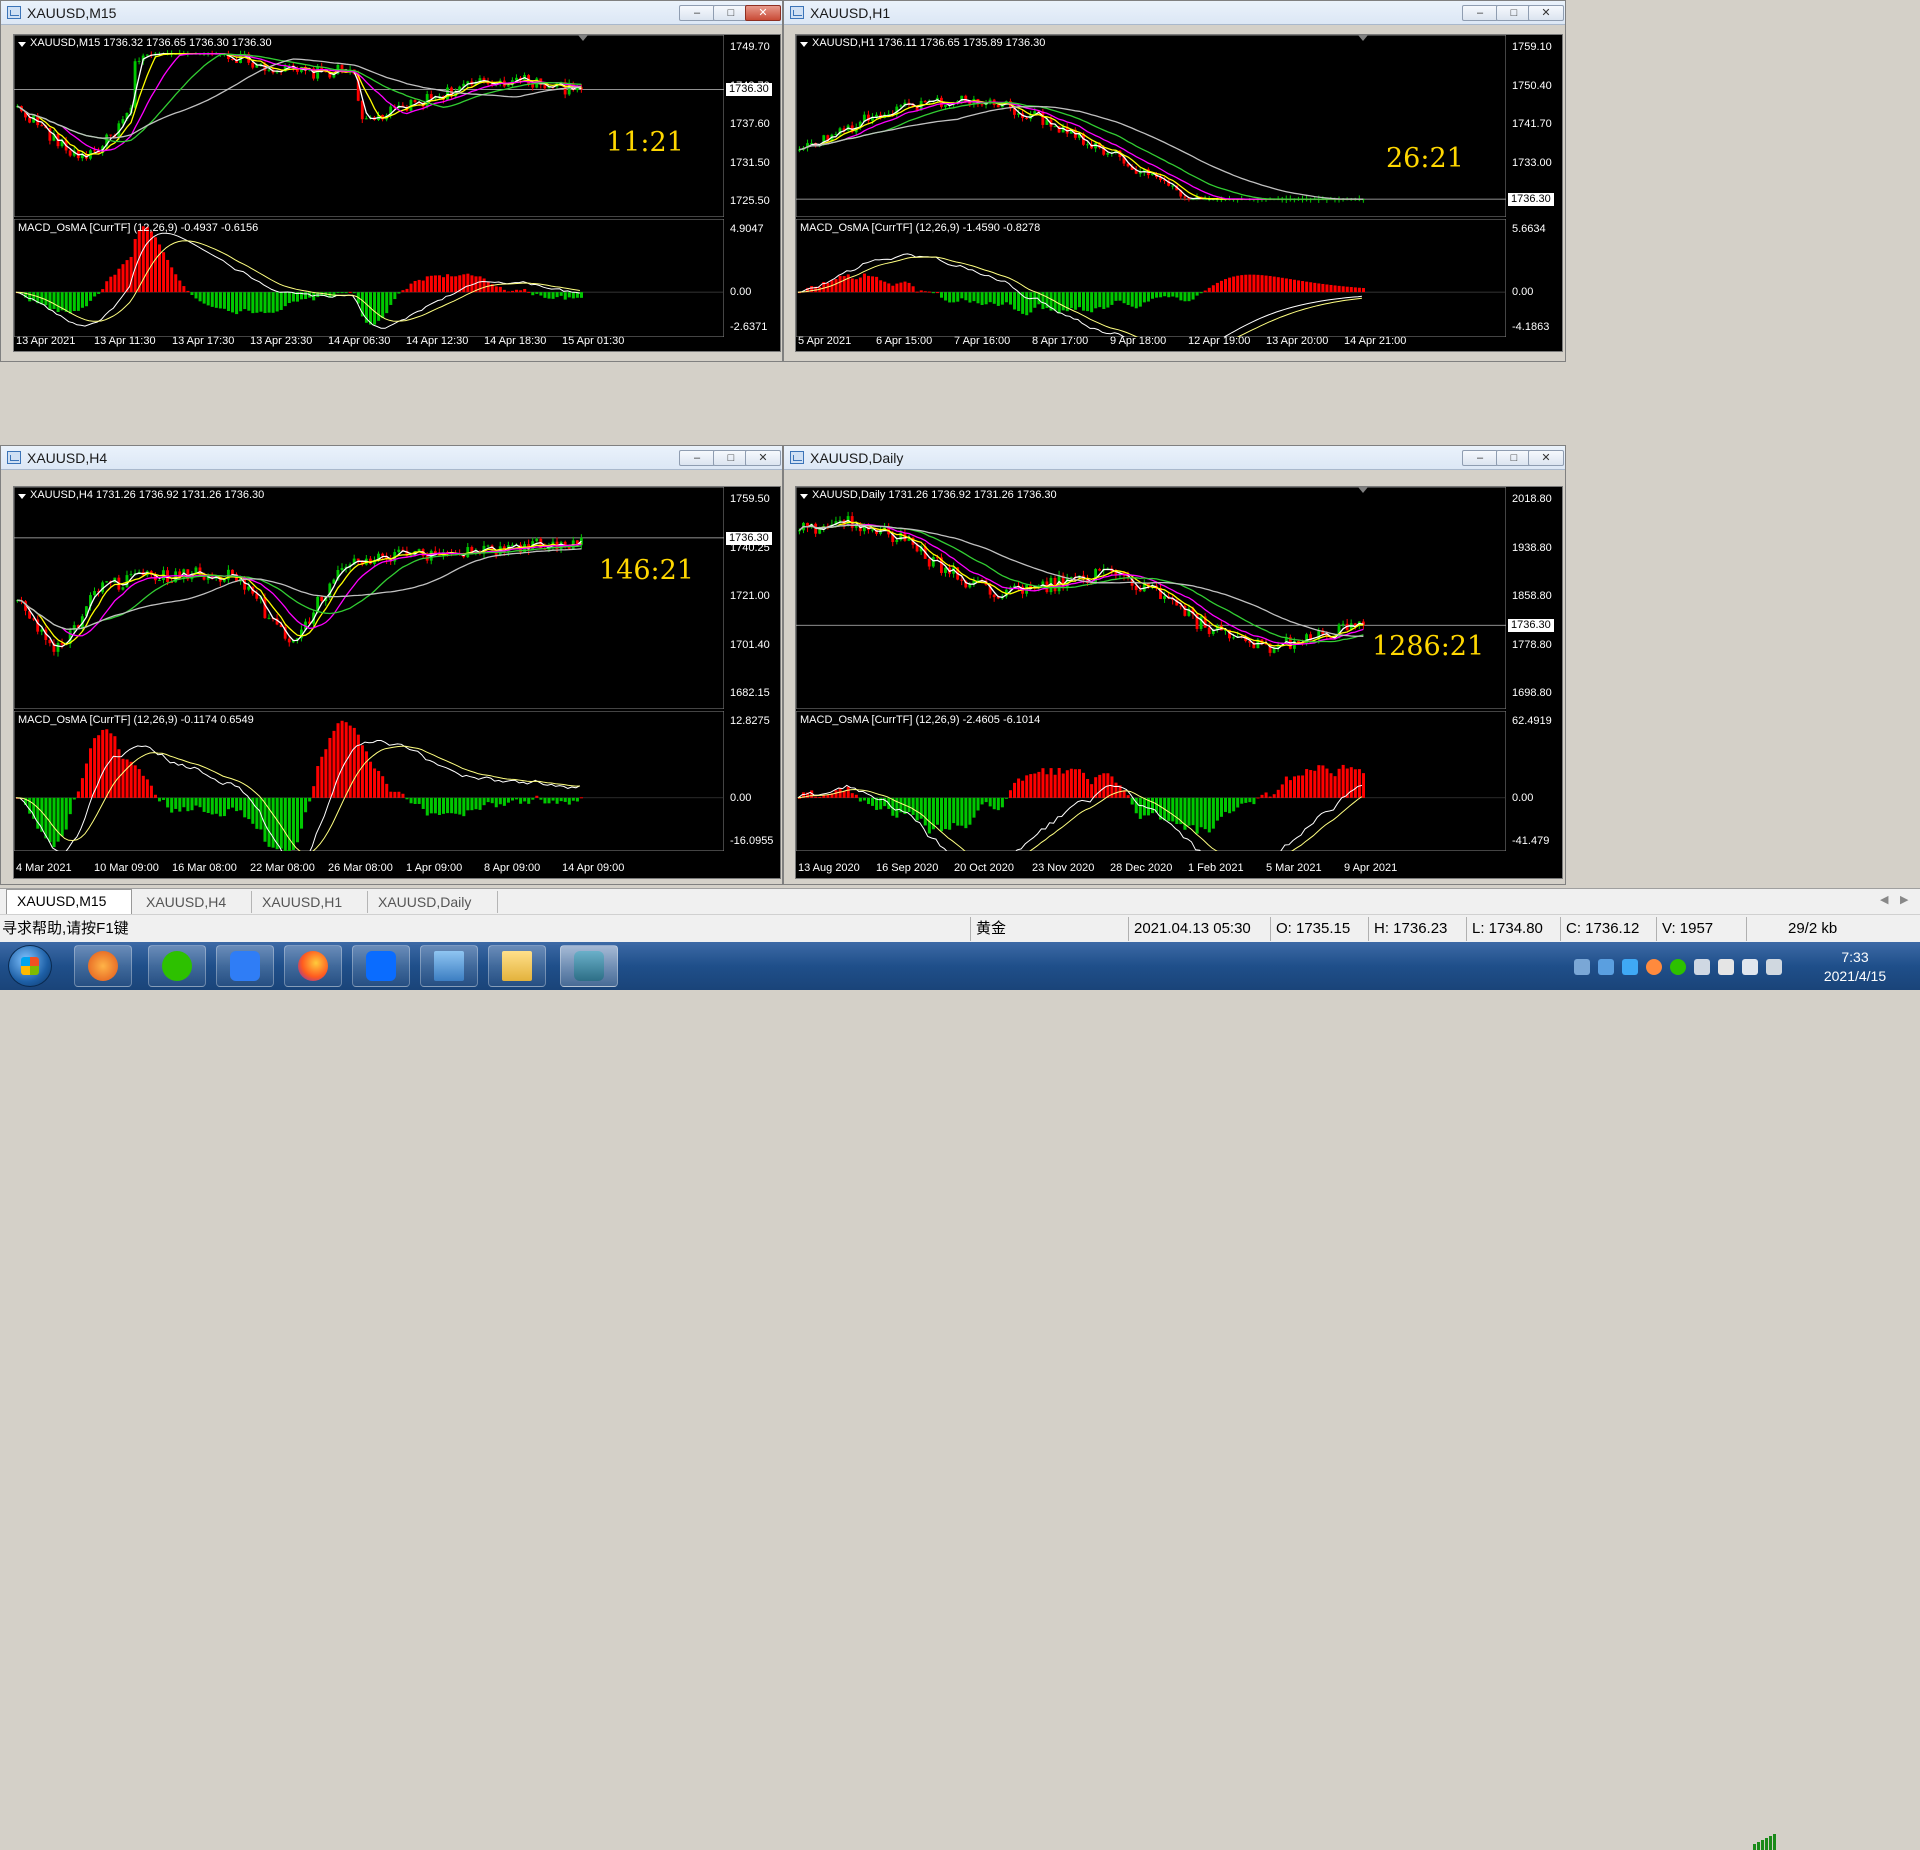 The image size is (1920, 1850). I want to click on tray-tablet-icon, so click(1702, 967).